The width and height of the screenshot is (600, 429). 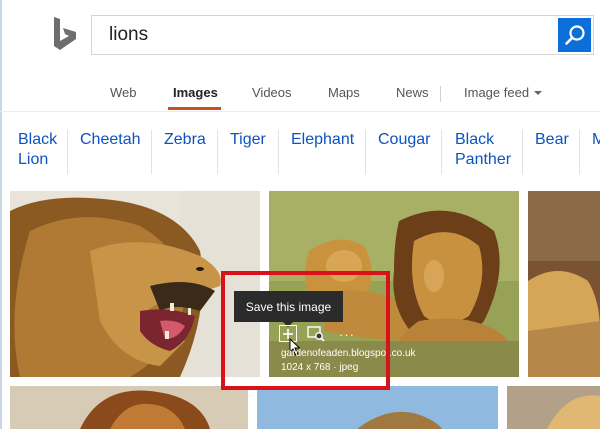 What do you see at coordinates (553, 407) in the screenshot?
I see `image-result-lion-partial` at bounding box center [553, 407].